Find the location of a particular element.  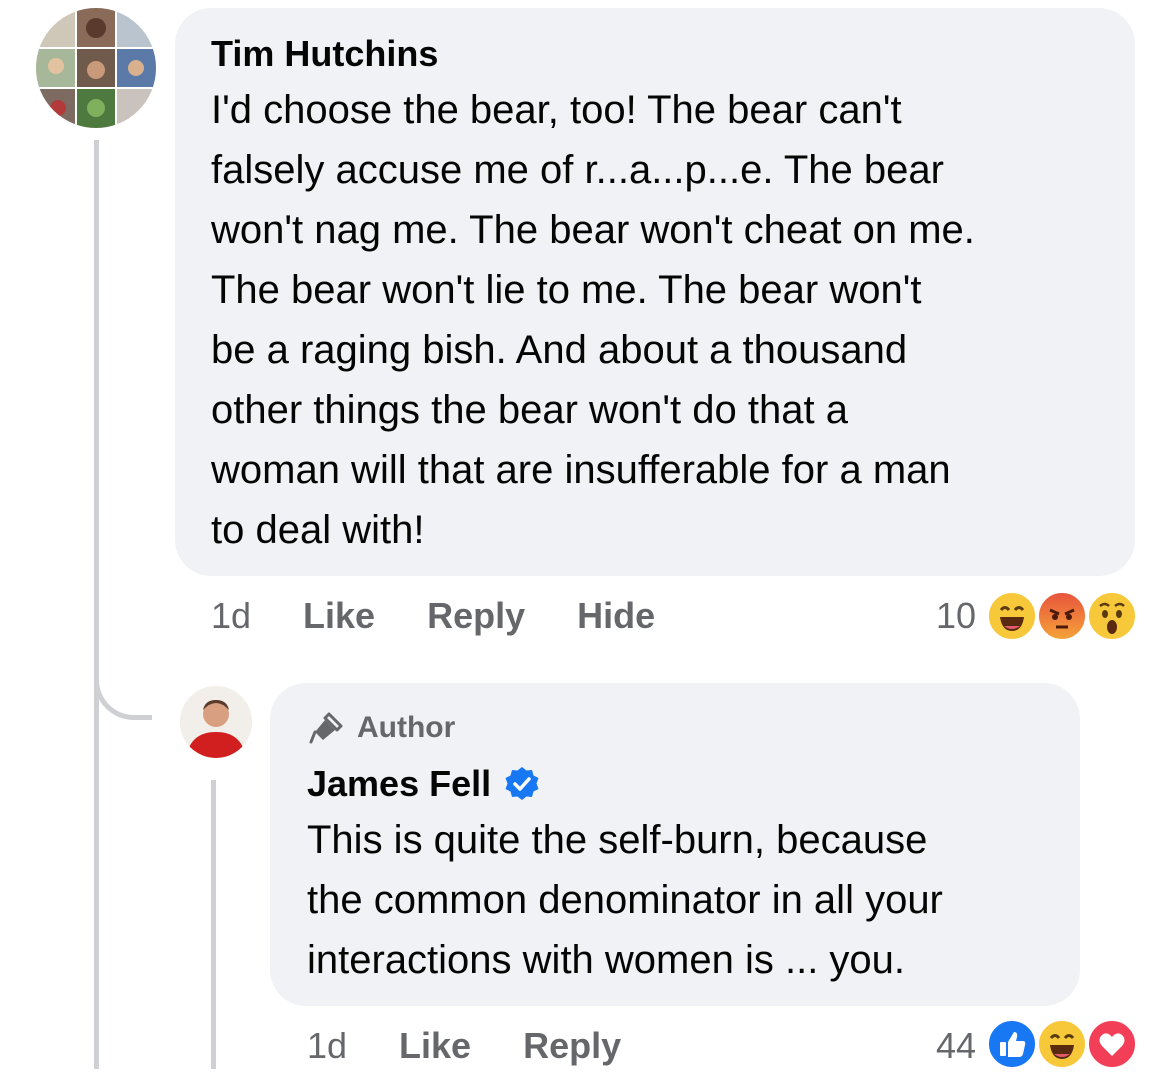

comment-text-line: be a raging bish. And about a thousand is located at coordinates (559, 350).